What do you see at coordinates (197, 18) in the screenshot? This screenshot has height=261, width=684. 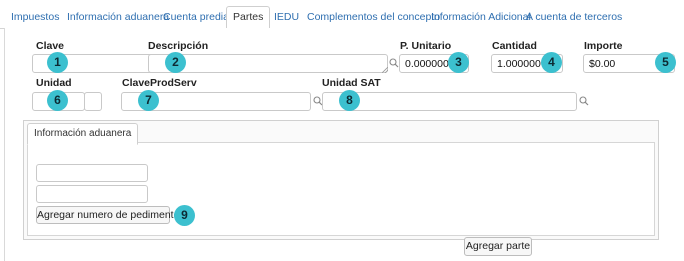 I see `tab-cuenta-predial: Cuenta predial` at bounding box center [197, 18].